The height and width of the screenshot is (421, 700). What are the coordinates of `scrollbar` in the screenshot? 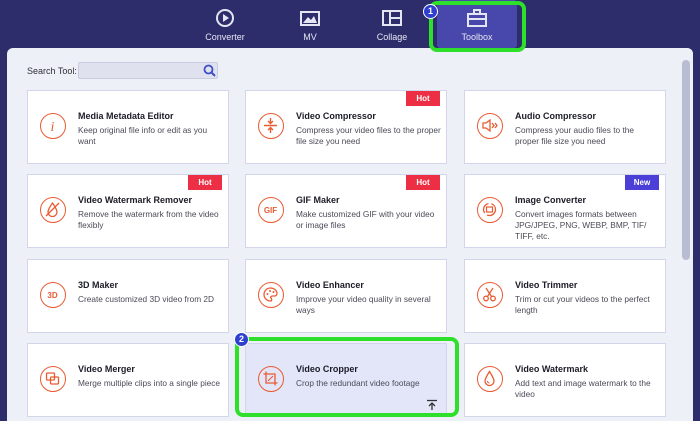 It's located at (686, 234).